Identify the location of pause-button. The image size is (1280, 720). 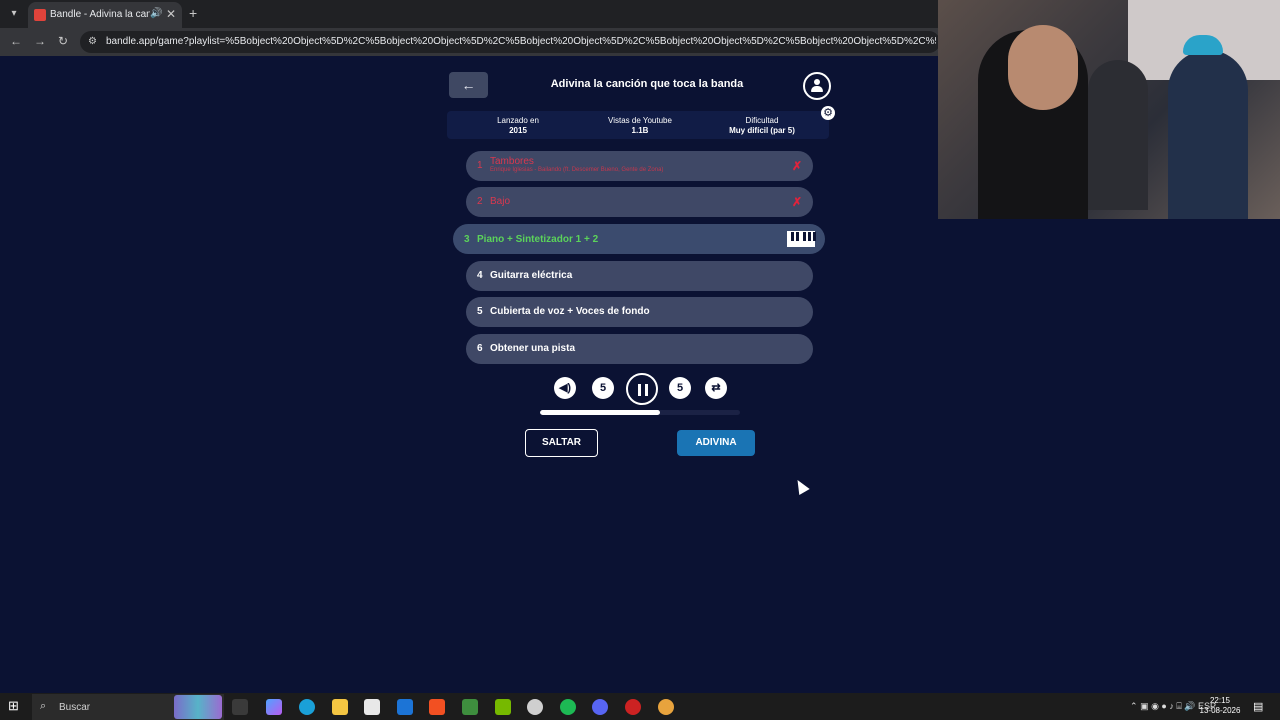
(642, 389).